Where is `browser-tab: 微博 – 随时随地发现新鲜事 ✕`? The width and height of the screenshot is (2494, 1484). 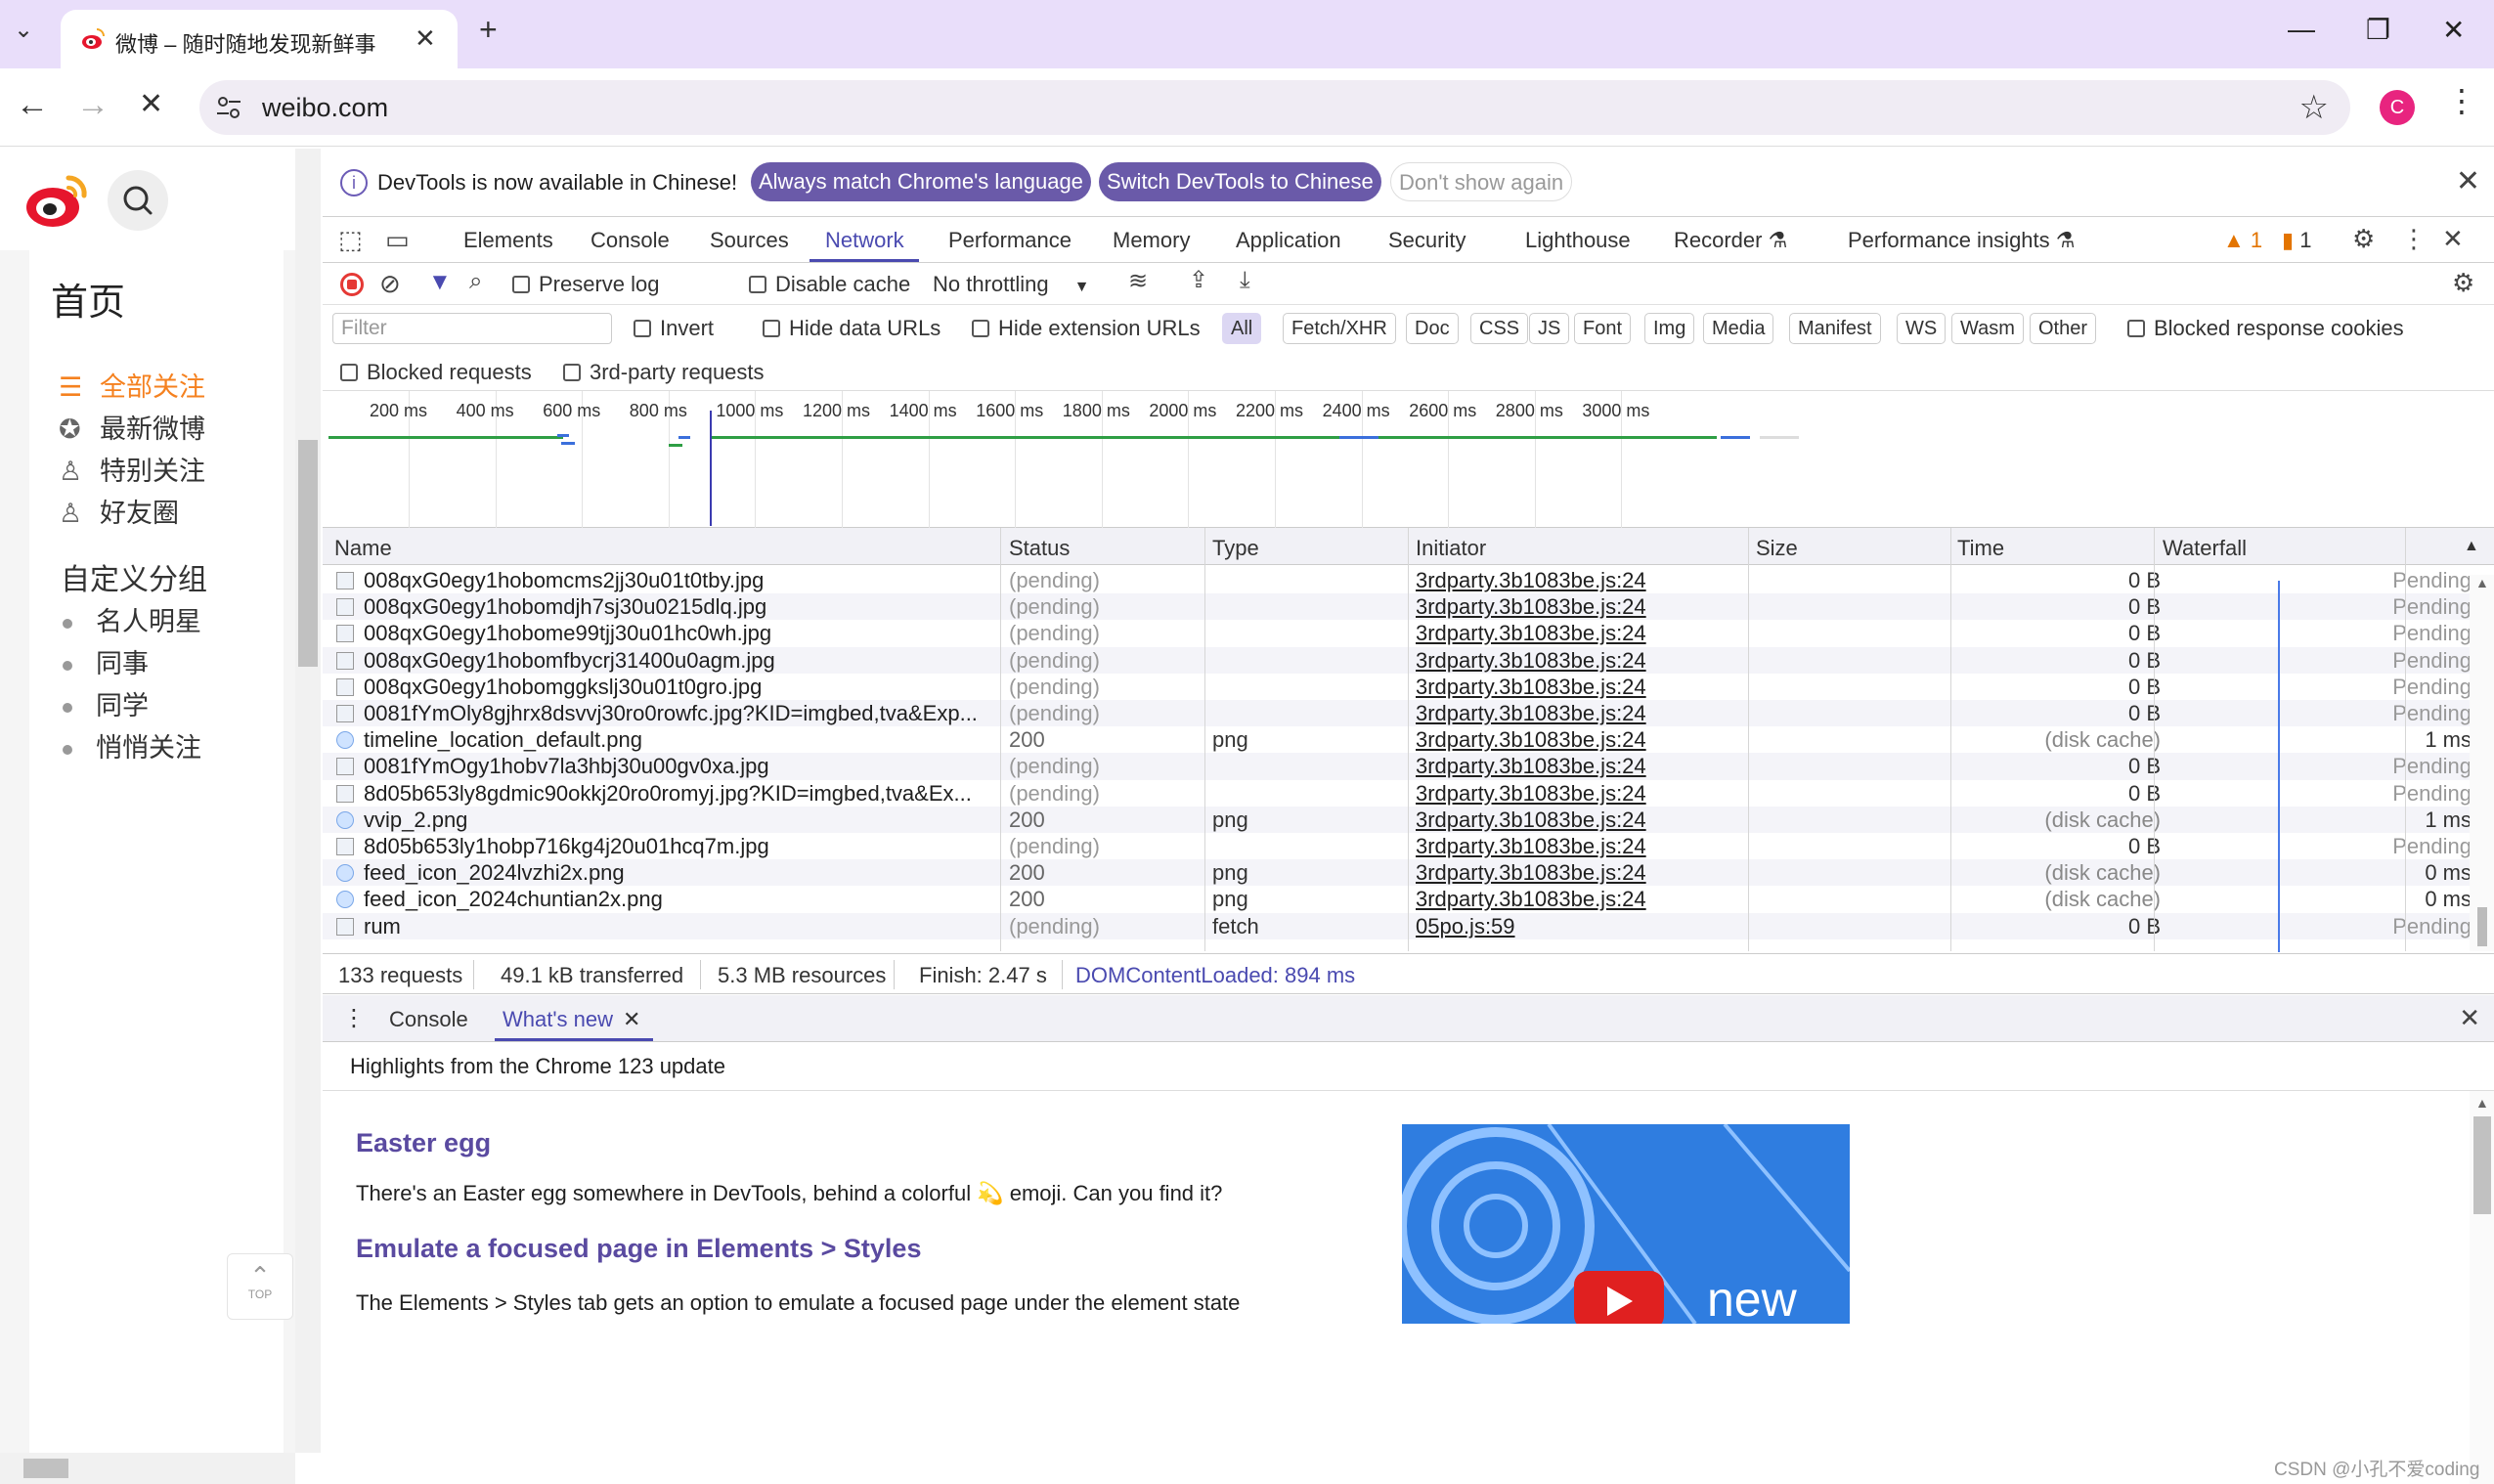
browser-tab: 微博 – 随时随地发现新鲜事 ✕ is located at coordinates (259, 39).